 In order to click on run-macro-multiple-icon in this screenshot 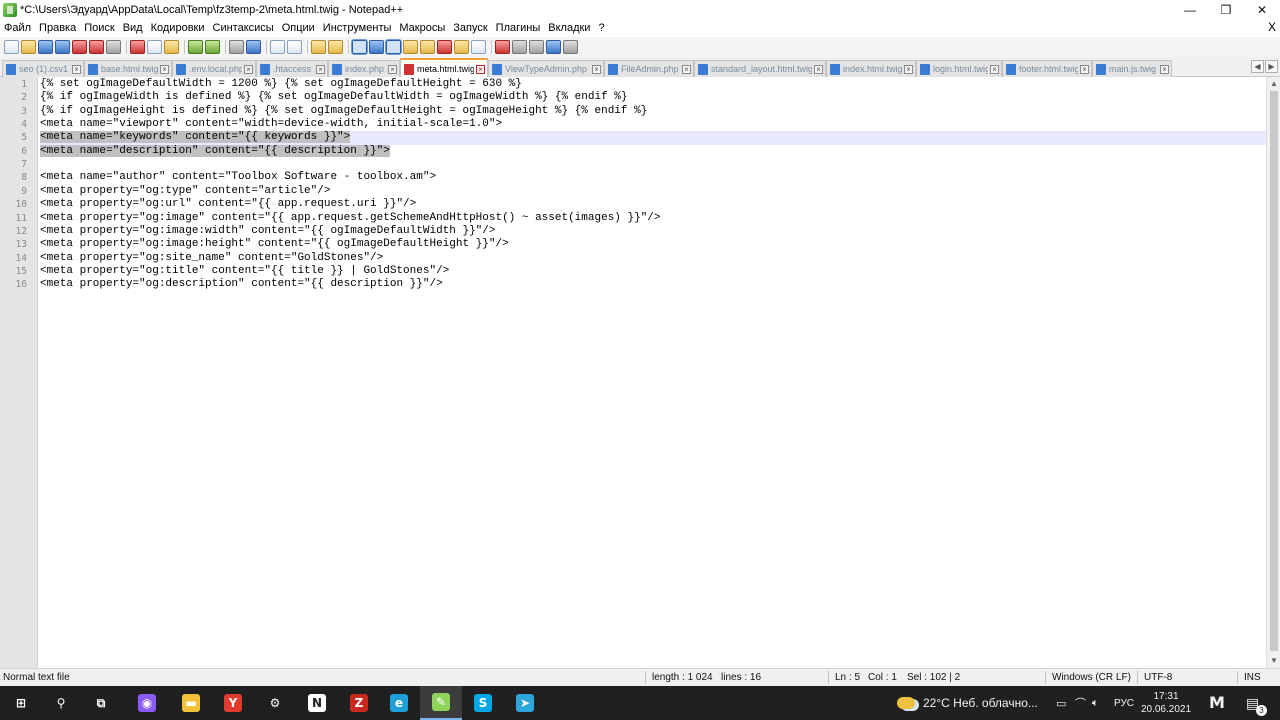, I will do `click(553, 47)`.